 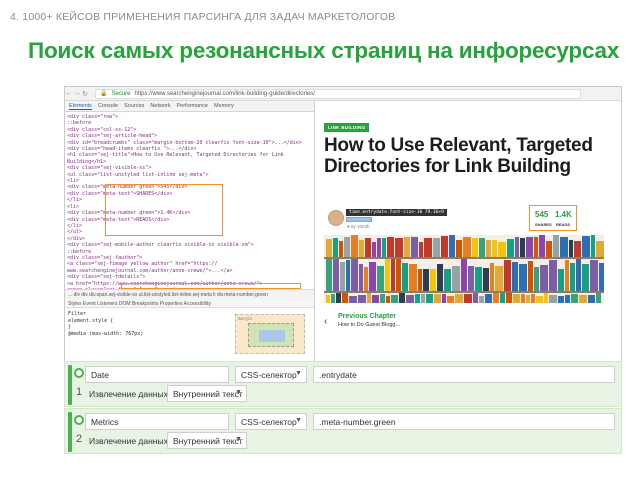 I want to click on back-arrow-icon: ←, so click(x=69, y=93).